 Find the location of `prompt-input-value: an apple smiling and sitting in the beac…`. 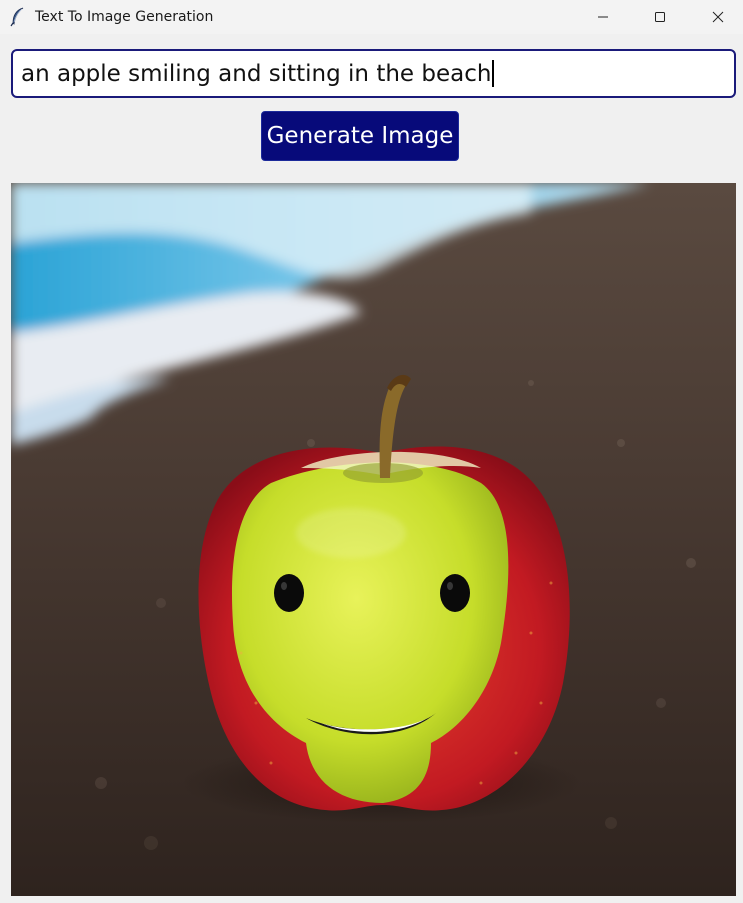

prompt-input-value: an apple smiling and sitting in the beac… is located at coordinates (256, 73).